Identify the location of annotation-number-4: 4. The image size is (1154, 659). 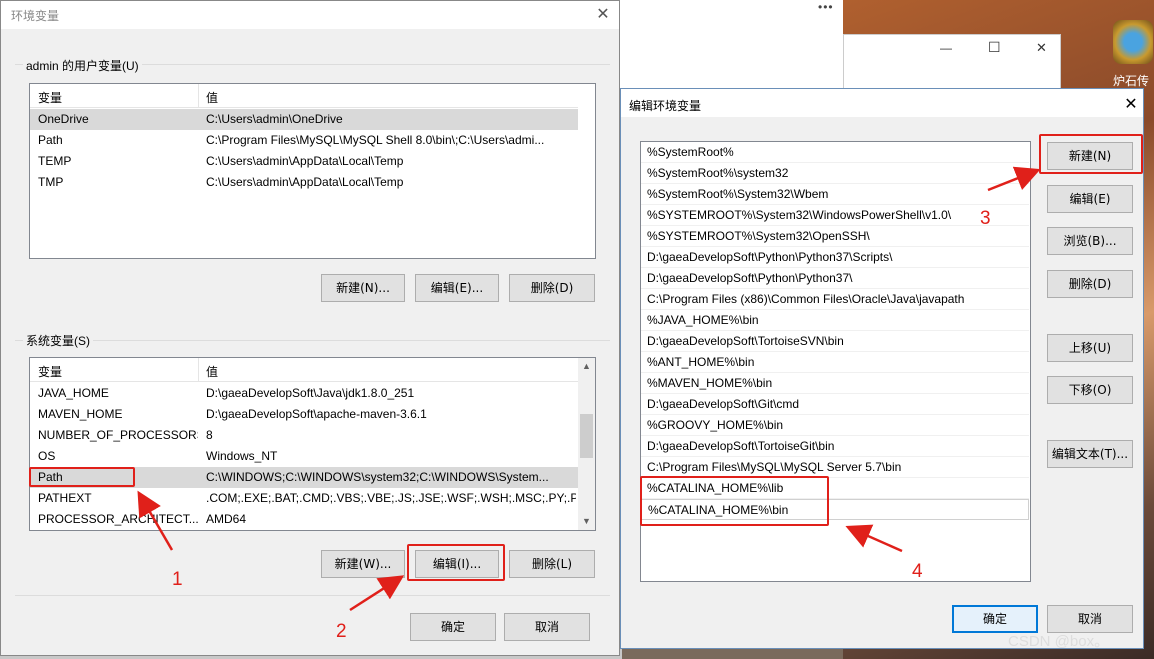
(917, 571).